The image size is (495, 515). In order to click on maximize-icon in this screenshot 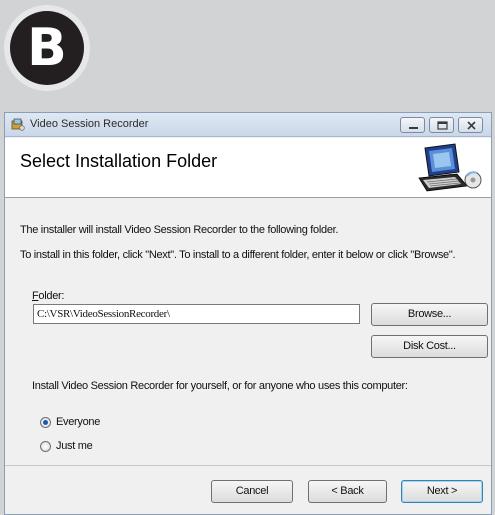, I will do `click(442, 125)`.